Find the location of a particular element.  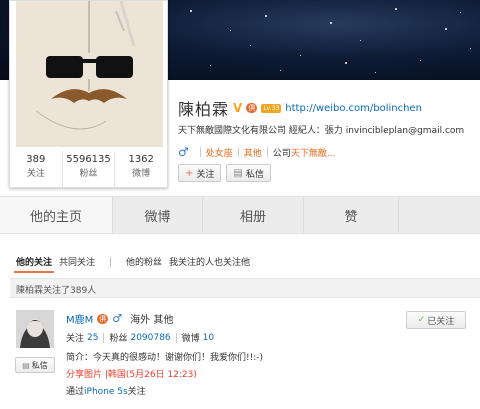

active-filter-underline is located at coordinates (34, 272).